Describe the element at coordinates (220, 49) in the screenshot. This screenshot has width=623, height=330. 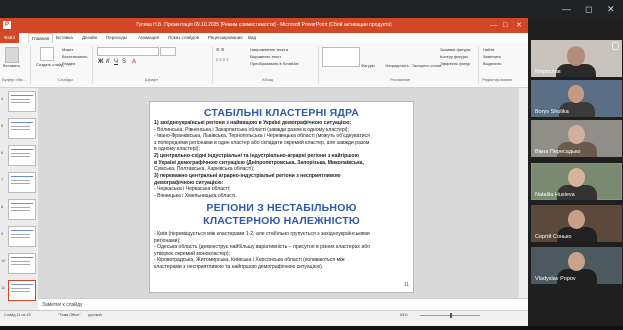
I see `bullets-icon: ☰ ☰` at that location.